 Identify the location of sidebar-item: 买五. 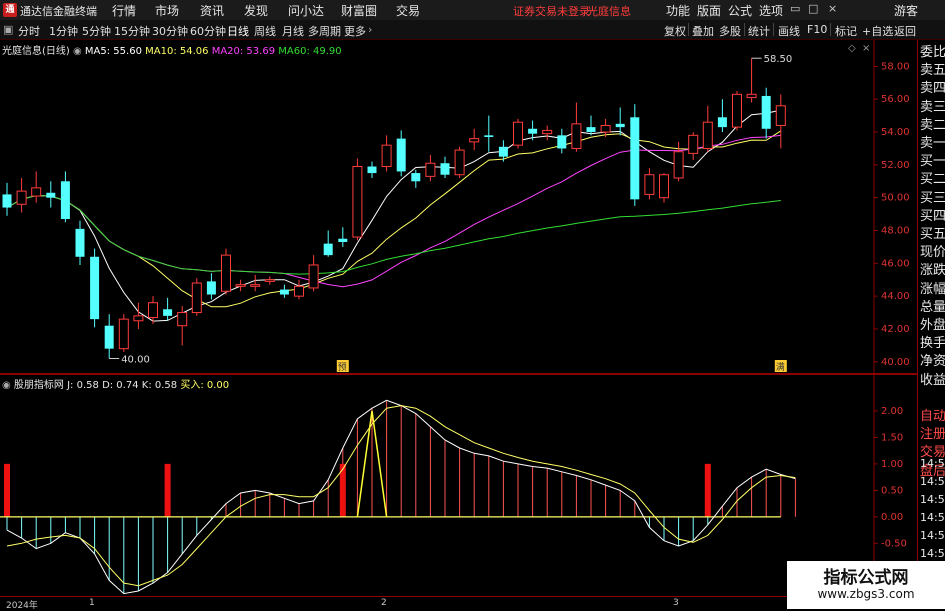
(932, 235).